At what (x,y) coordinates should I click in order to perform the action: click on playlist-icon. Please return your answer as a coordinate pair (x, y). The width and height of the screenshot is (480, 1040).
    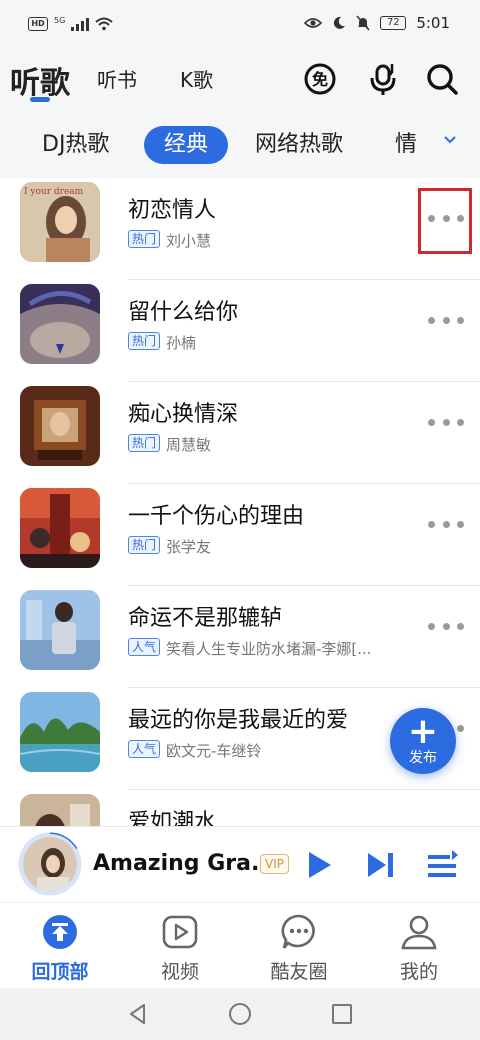
    Looking at the image, I should click on (442, 865).